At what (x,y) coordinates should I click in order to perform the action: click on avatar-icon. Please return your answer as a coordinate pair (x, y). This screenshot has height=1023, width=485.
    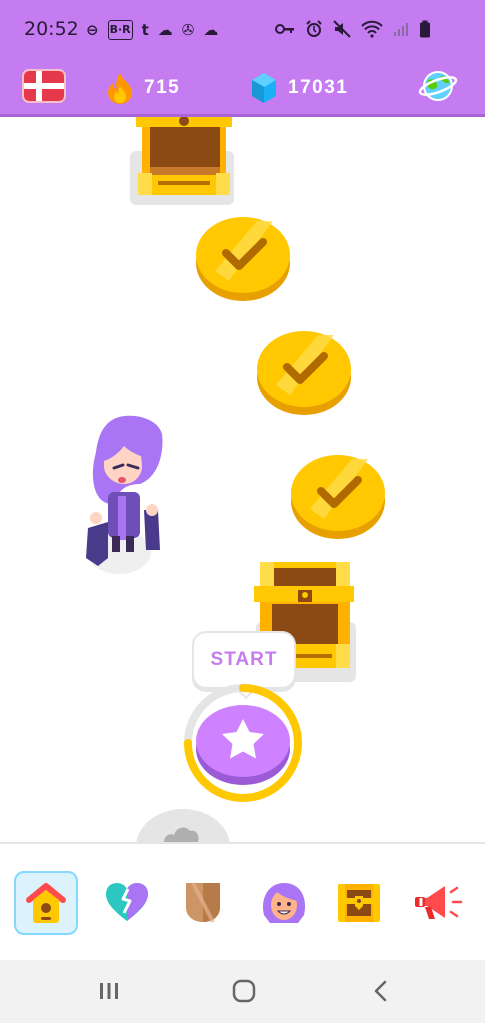
    Looking at the image, I should click on (284, 903).